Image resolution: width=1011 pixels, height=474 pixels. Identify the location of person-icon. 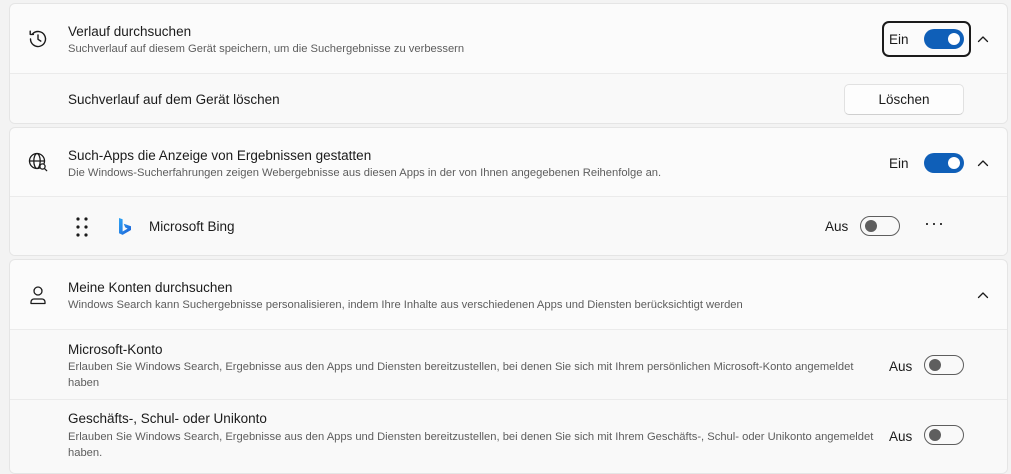
(38, 295).